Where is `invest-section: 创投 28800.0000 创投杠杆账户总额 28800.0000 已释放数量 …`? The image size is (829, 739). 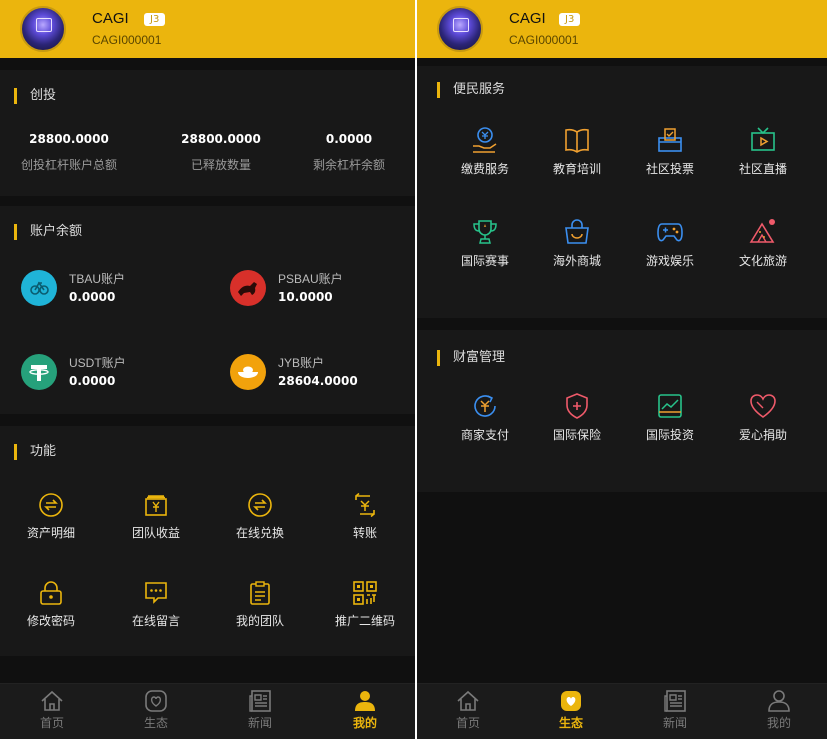
invest-section: 创投 28800.0000 创投杠杆账户总额 28800.0000 已释放数量 … is located at coordinates (207, 133).